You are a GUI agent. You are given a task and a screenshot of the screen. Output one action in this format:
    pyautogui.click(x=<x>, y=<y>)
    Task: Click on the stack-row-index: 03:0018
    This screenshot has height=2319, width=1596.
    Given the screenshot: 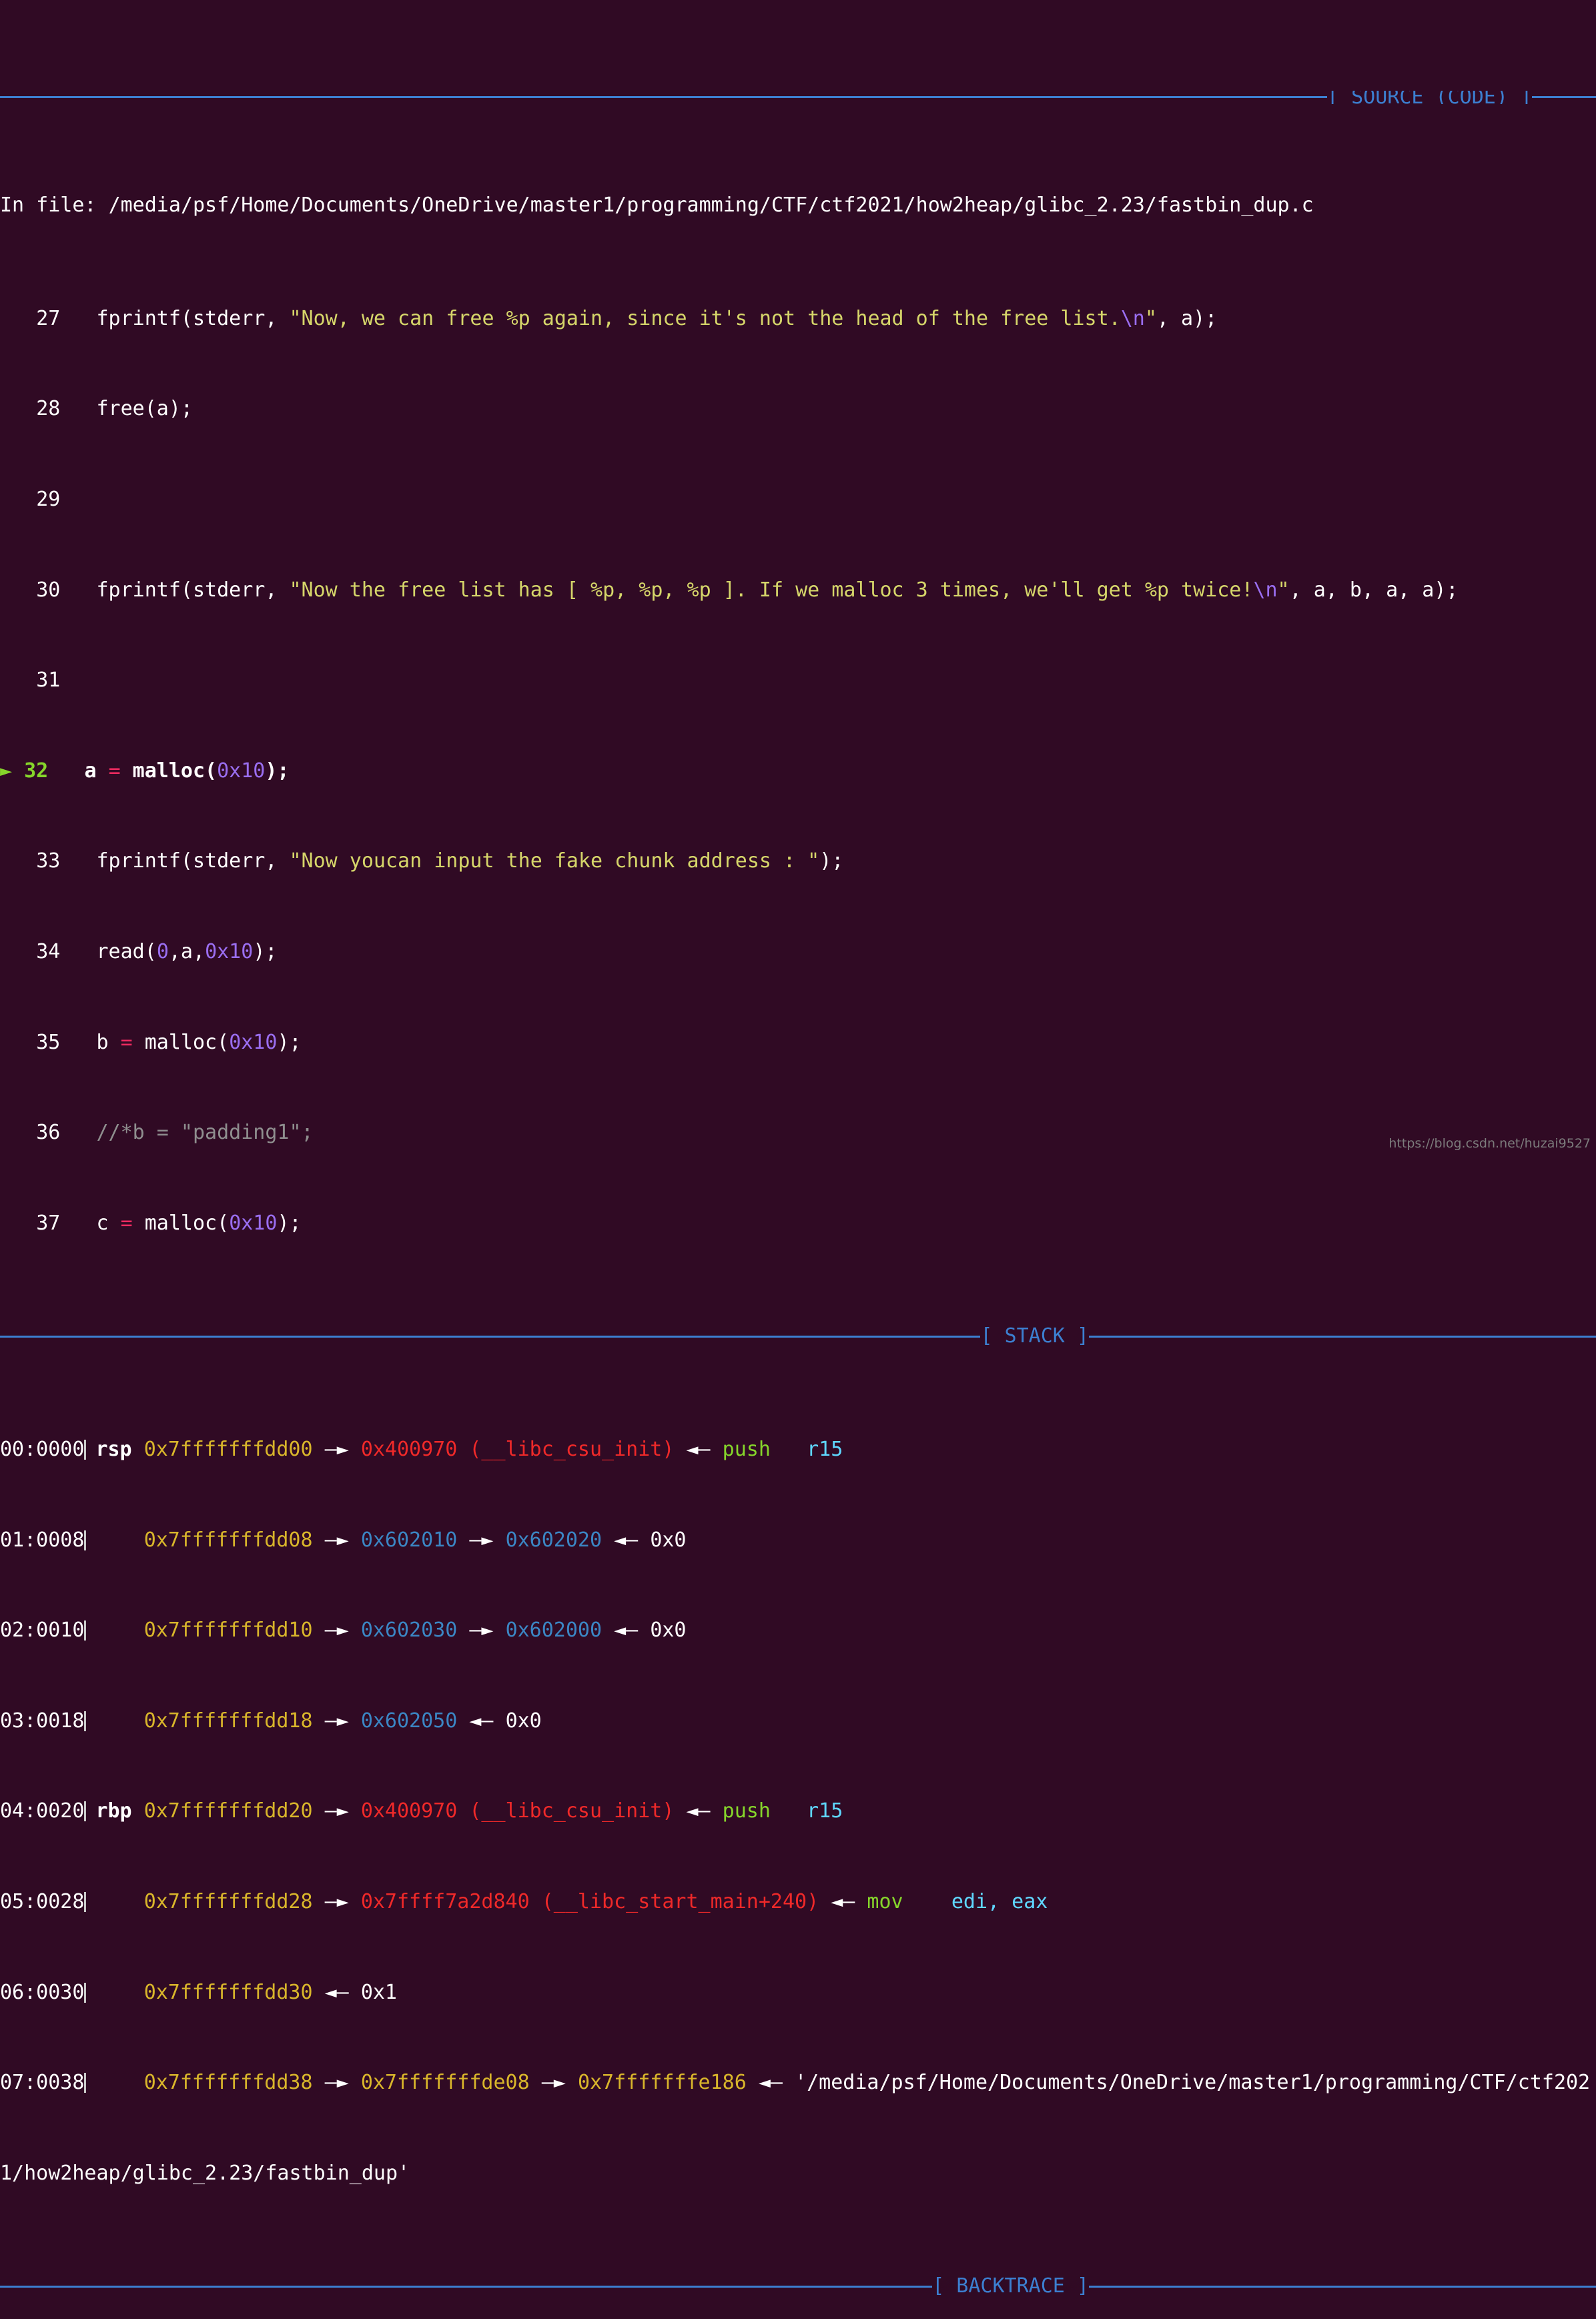 What is the action you would take?
    pyautogui.click(x=42, y=1721)
    